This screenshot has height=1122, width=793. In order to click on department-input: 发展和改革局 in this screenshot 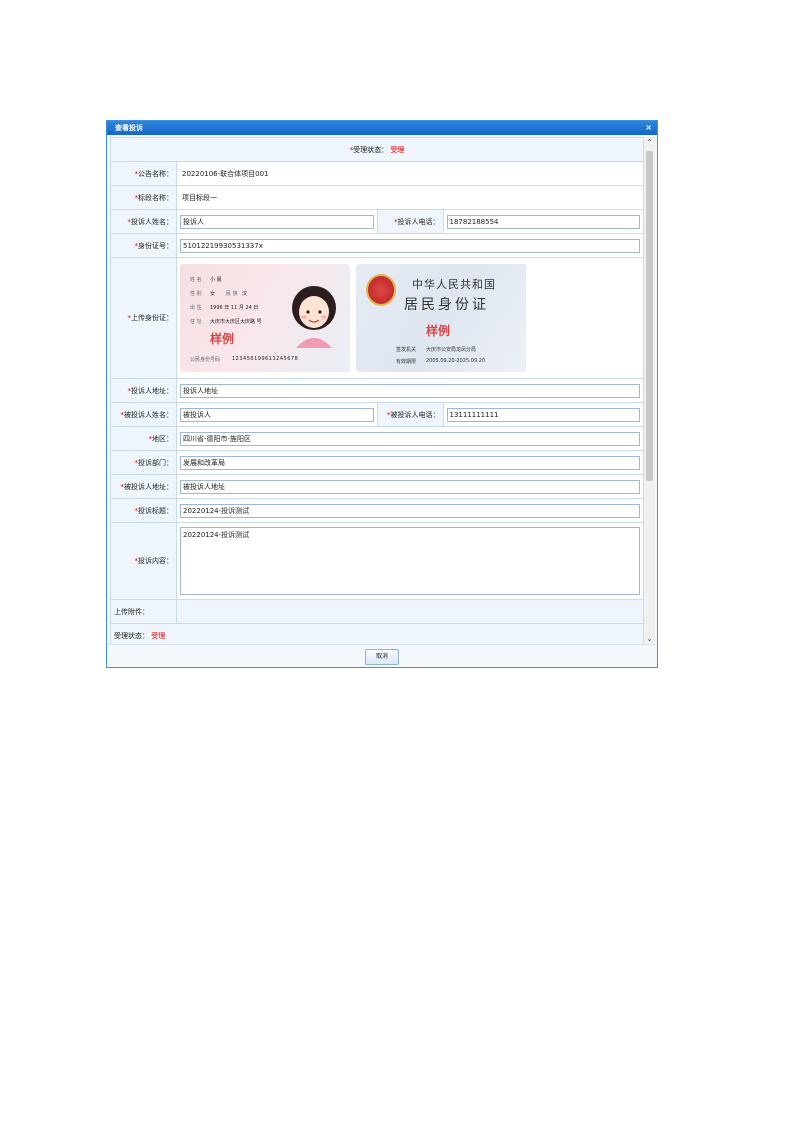, I will do `click(410, 462)`.